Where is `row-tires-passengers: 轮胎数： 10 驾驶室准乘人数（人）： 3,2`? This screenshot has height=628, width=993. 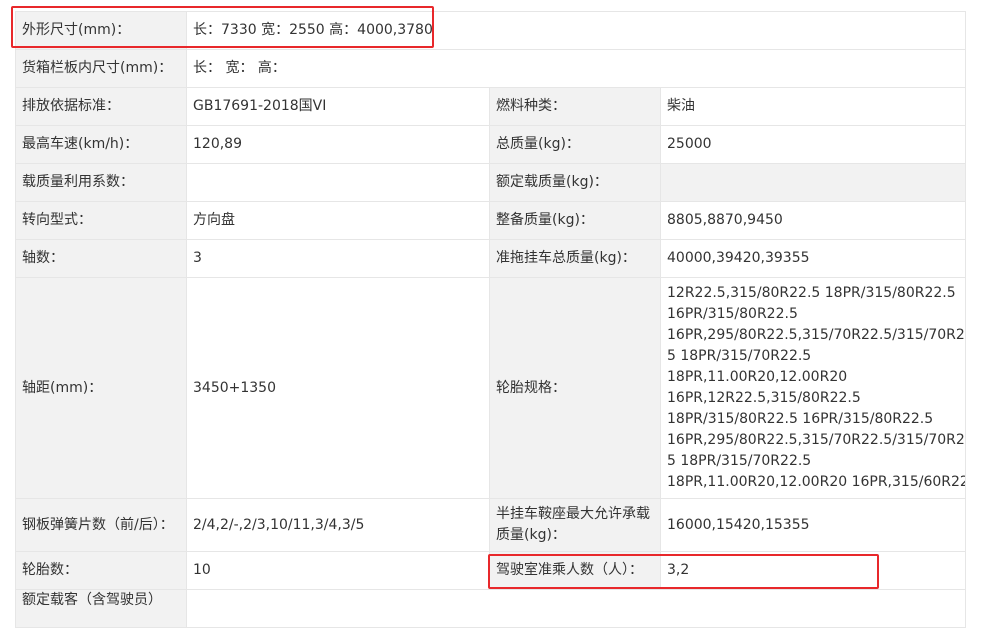 row-tires-passengers: 轮胎数： 10 驾驶室准乘人数（人）： 3,2 is located at coordinates (491, 570).